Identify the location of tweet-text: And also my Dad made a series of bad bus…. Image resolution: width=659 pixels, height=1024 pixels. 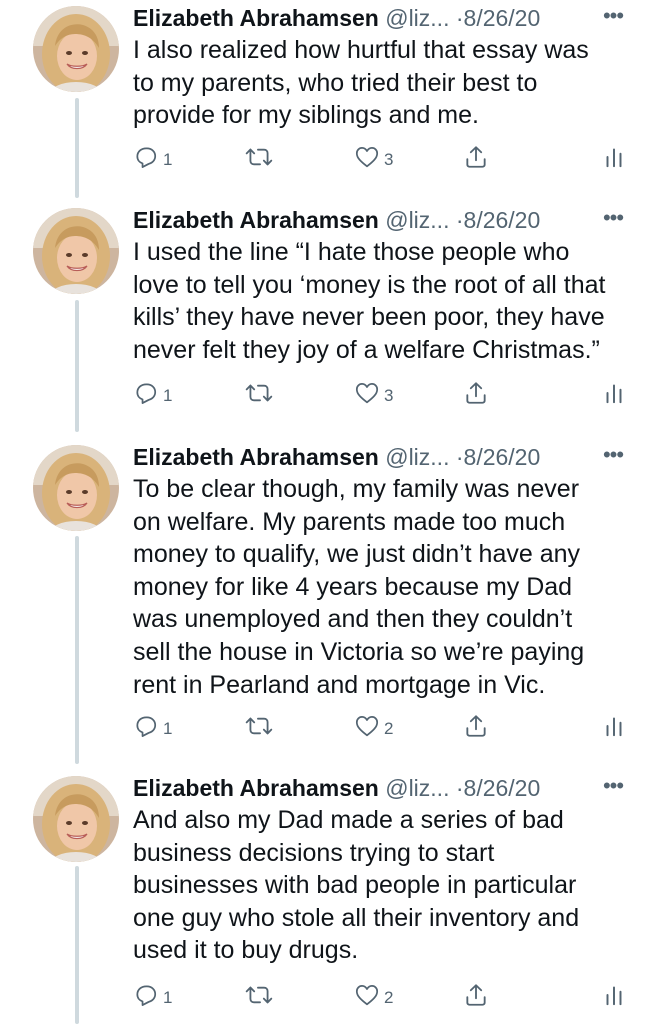
(356, 885).